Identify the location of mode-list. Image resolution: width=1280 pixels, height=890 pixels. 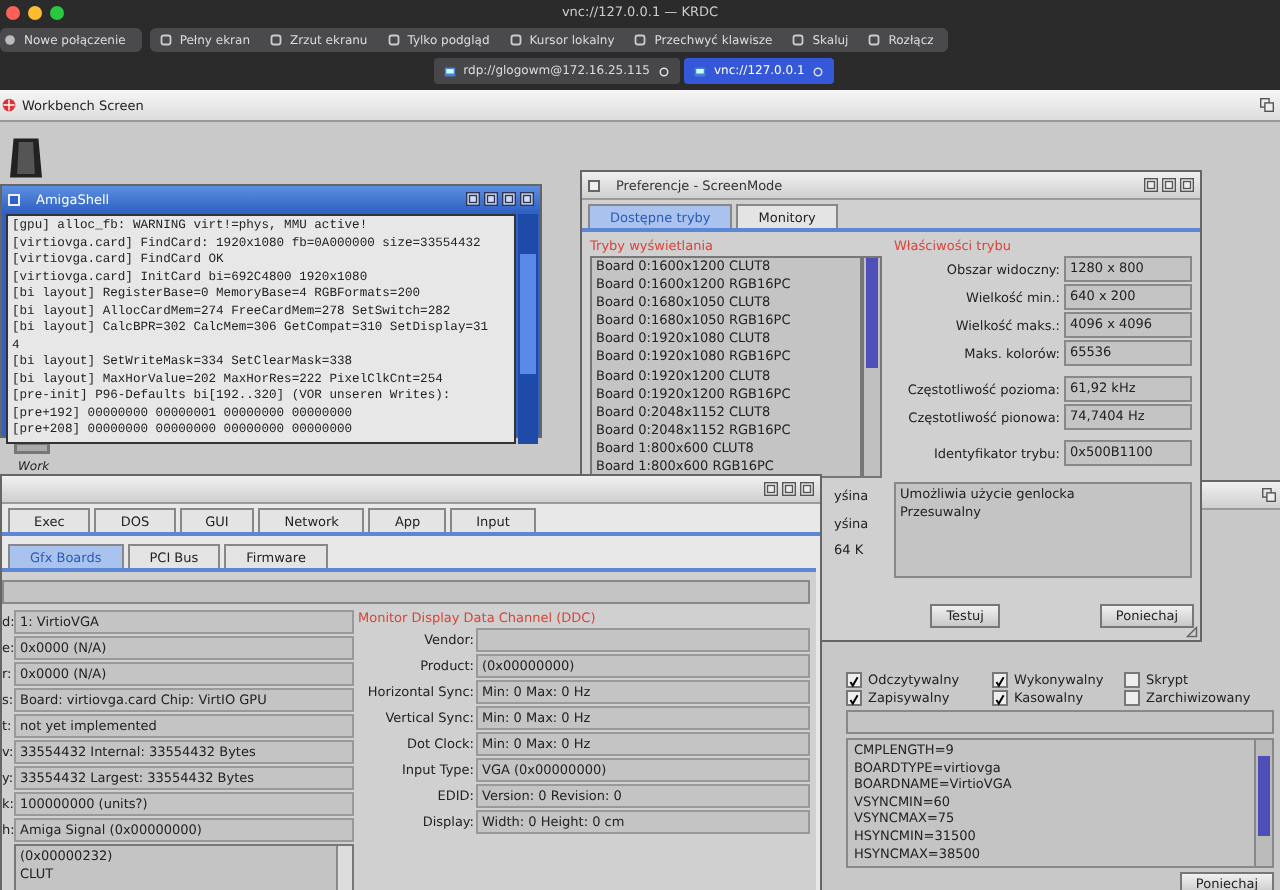
(726, 367).